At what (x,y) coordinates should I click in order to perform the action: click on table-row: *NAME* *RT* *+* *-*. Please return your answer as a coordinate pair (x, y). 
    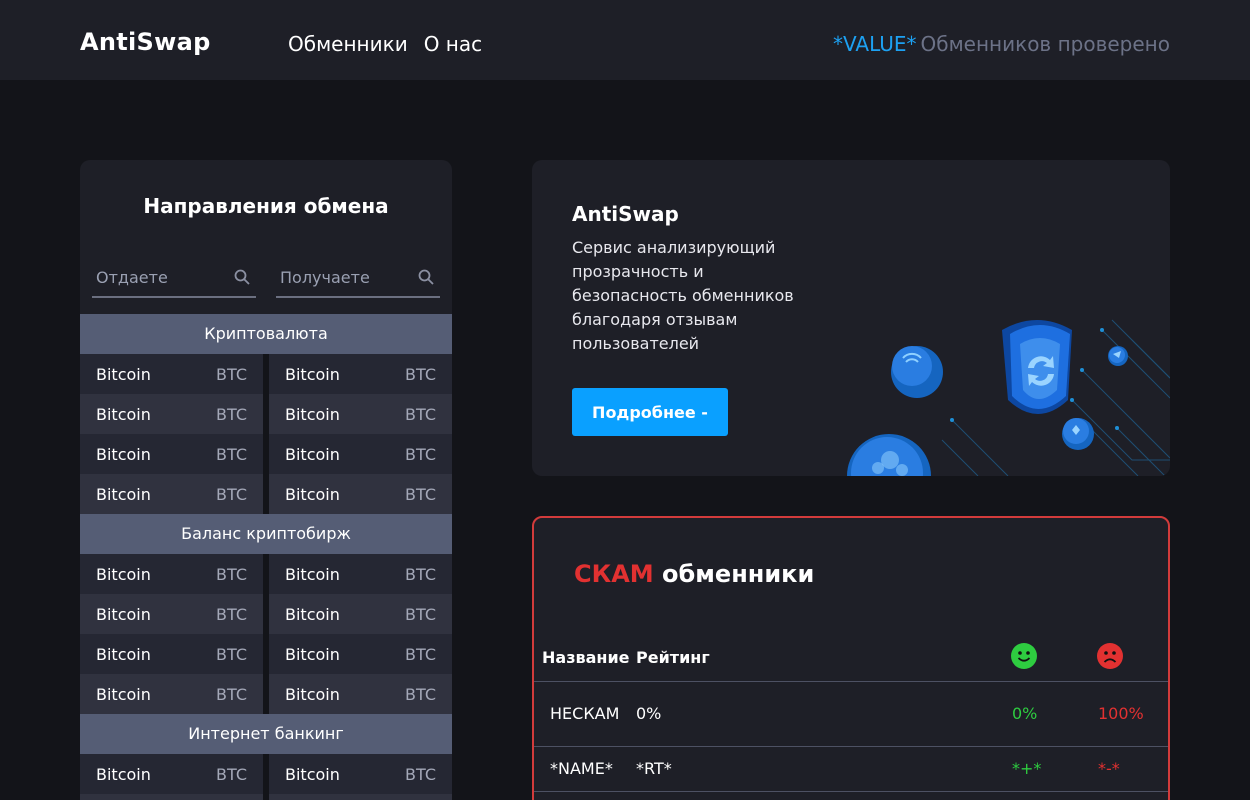
    Looking at the image, I should click on (851, 769).